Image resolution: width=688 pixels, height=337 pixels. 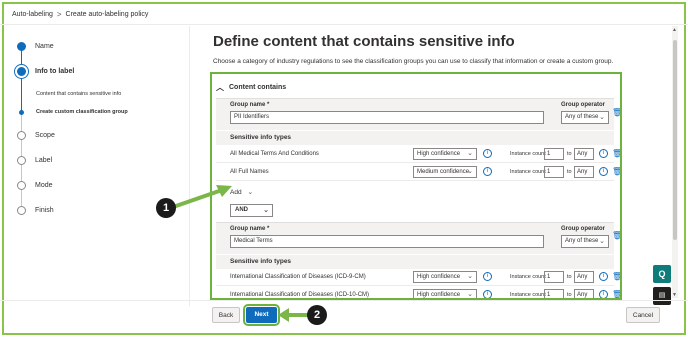 What do you see at coordinates (44, 210) in the screenshot?
I see `step-label: Finish` at bounding box center [44, 210].